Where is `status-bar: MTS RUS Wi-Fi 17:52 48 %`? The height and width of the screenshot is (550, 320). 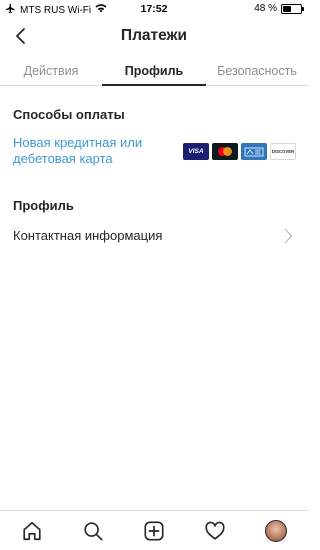 status-bar: MTS RUS Wi-Fi 17:52 48 % is located at coordinates (154, 9).